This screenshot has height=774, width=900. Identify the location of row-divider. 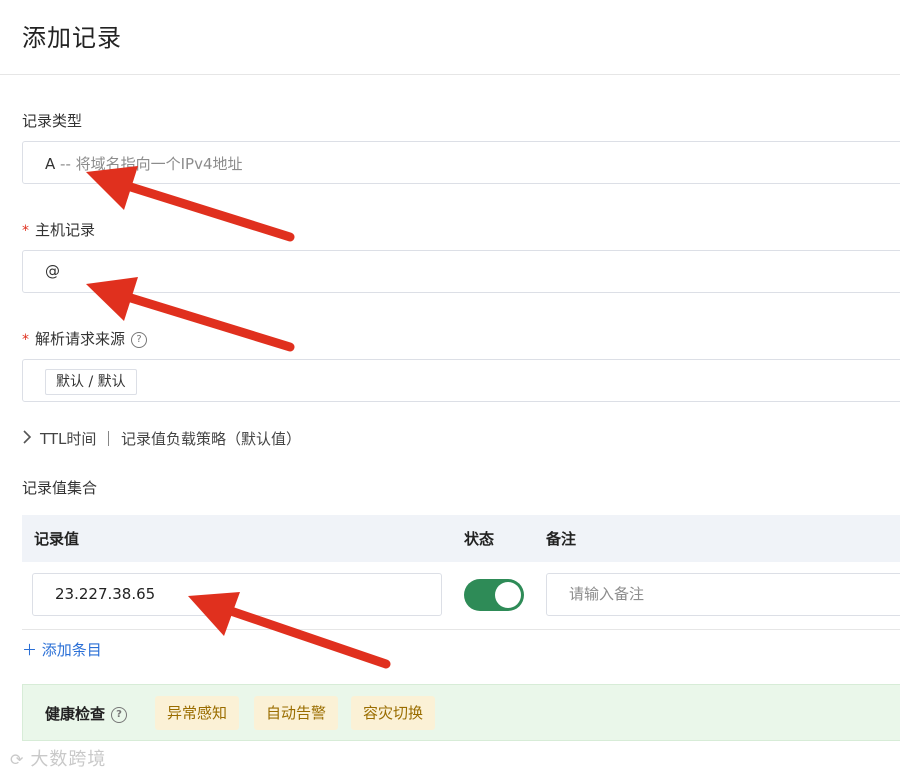
(461, 629).